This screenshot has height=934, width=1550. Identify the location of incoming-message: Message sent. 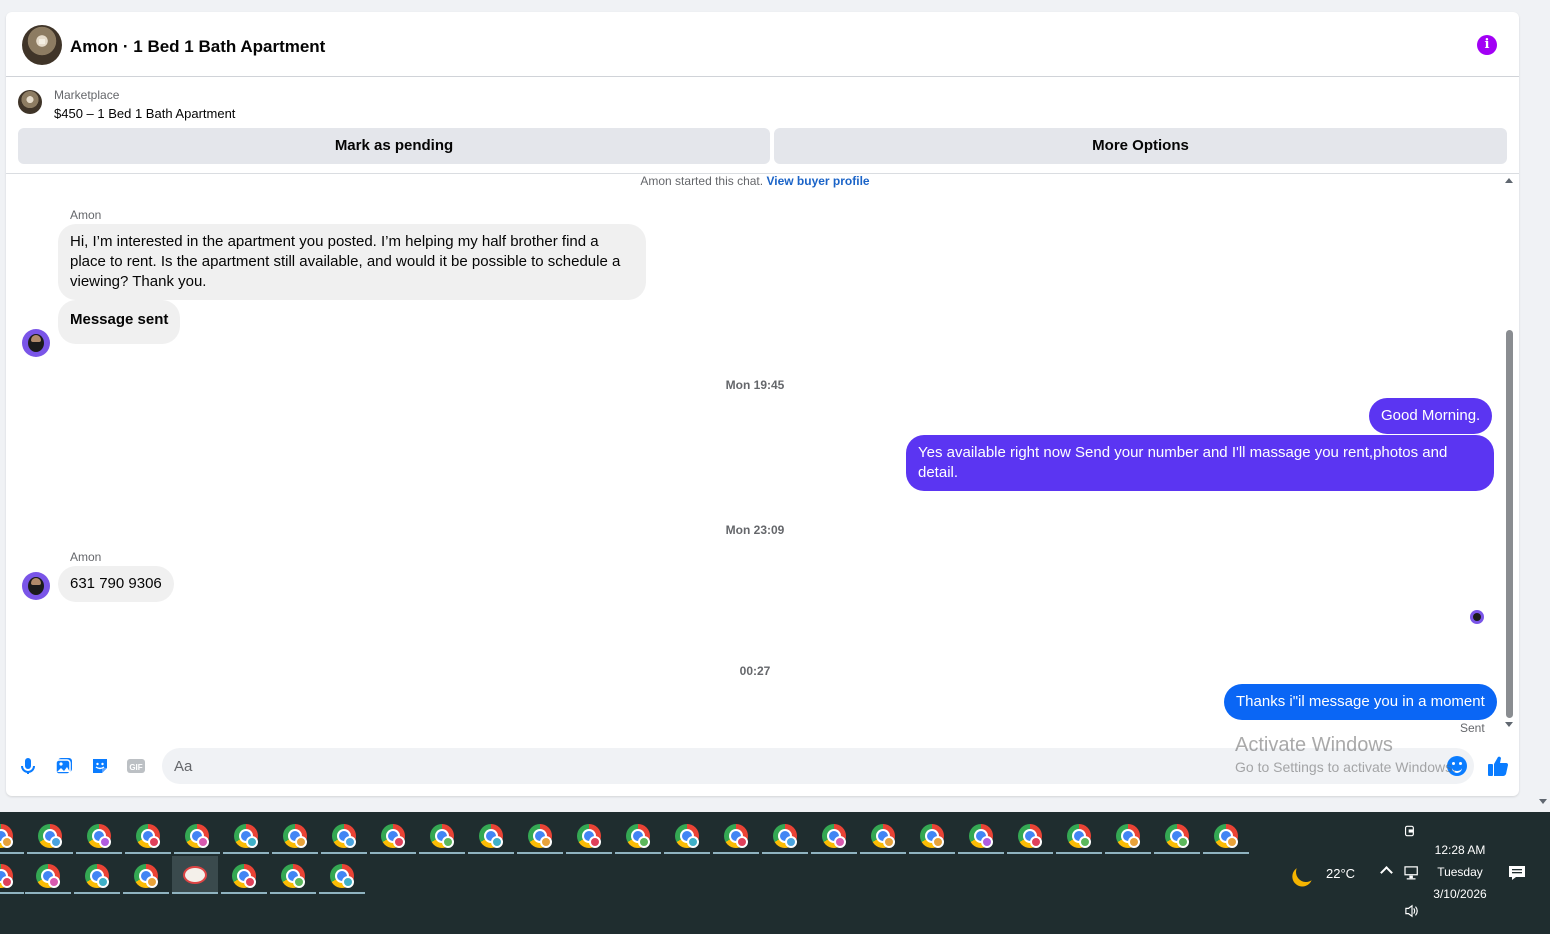
(119, 322).